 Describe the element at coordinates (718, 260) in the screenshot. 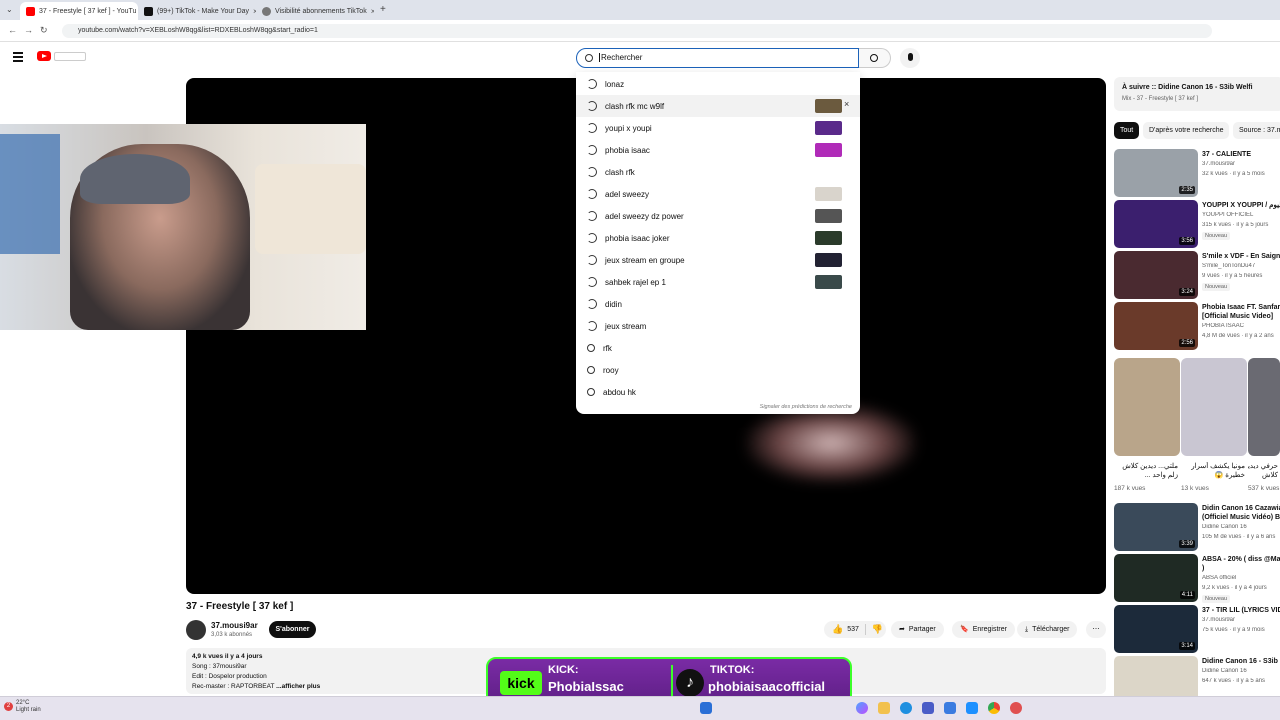

I see `suggestion-item: jeux stream en groupe` at that location.